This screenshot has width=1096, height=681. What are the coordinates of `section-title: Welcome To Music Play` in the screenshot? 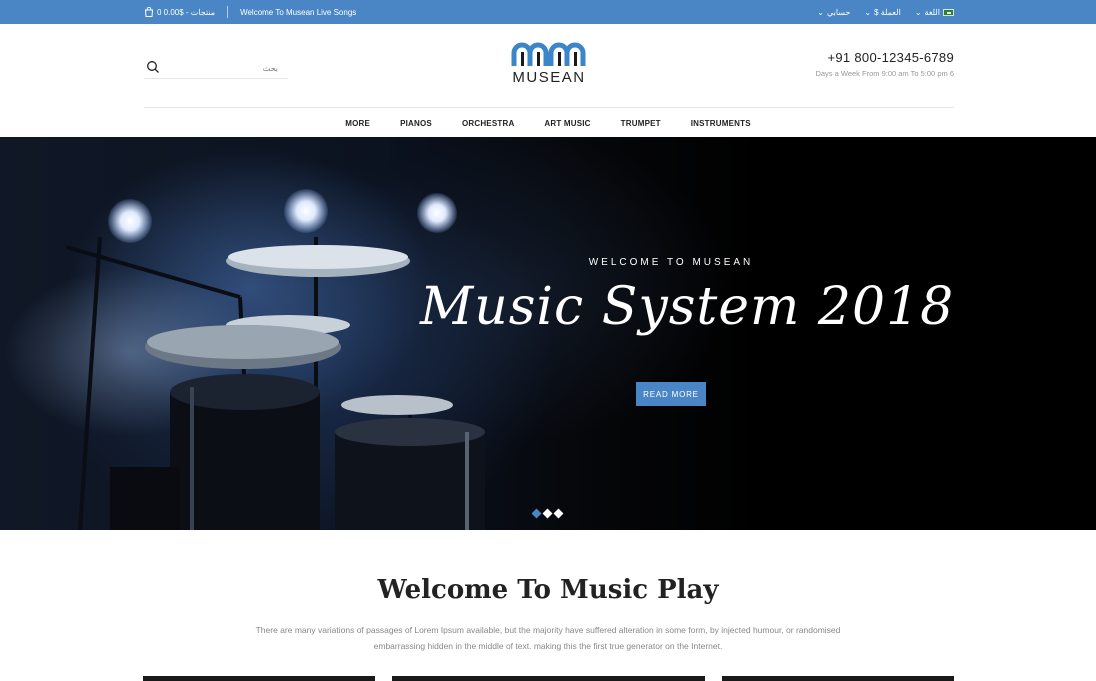 It's located at (548, 590).